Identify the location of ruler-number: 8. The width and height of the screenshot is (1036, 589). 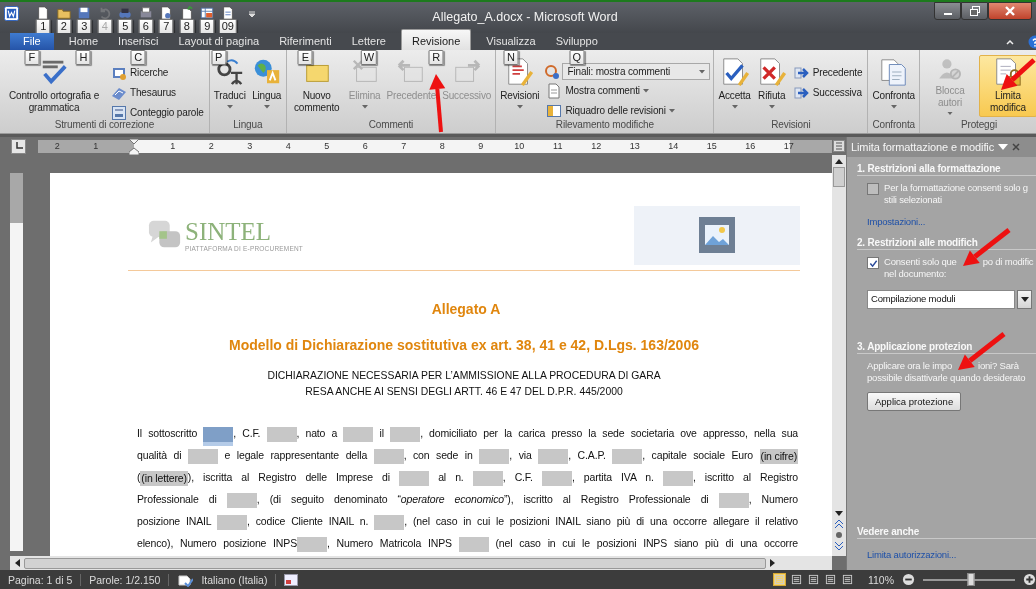
(442, 146).